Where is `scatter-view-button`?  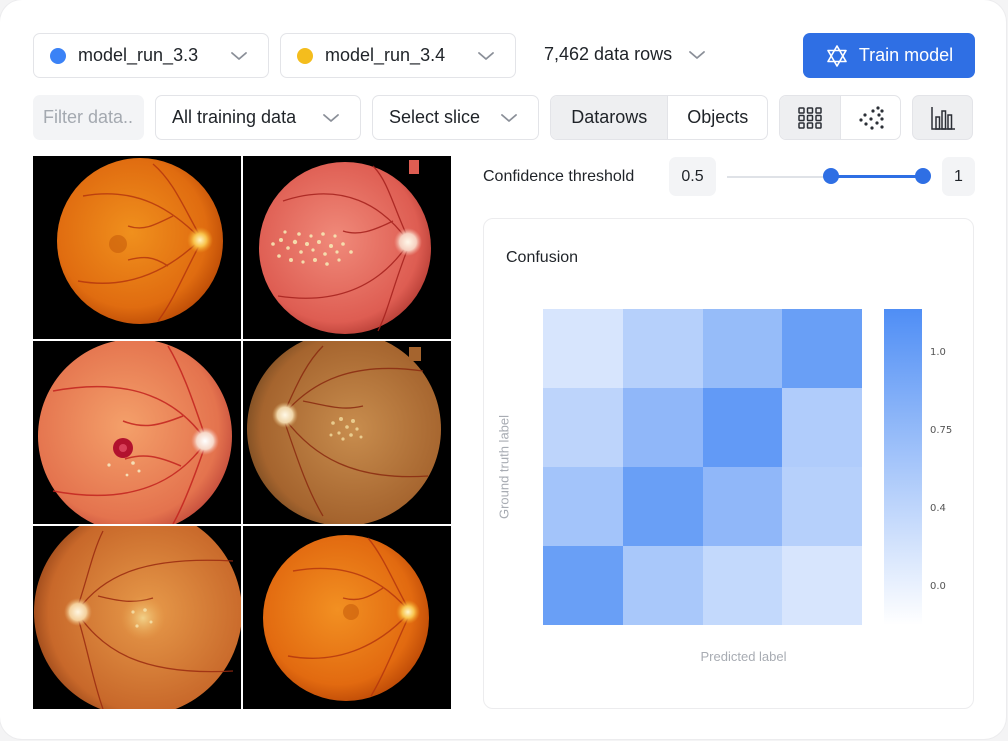 scatter-view-button is located at coordinates (870, 117).